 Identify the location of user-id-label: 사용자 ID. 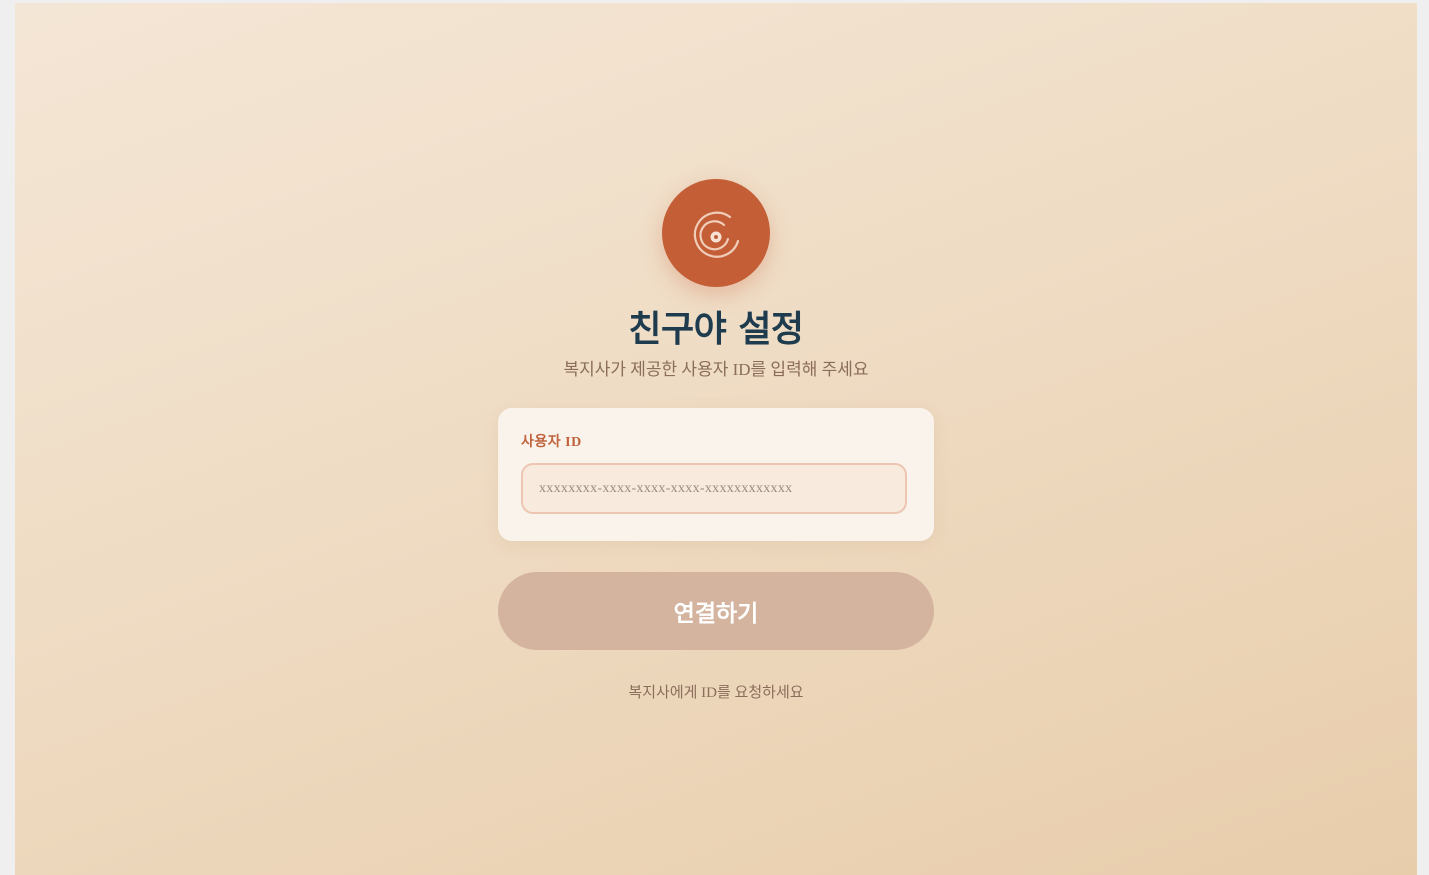
(551, 442).